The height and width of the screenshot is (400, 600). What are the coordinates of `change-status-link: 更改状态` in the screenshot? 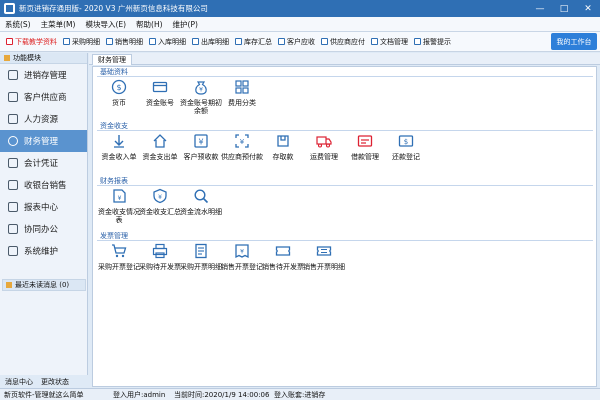 It's located at (55, 382).